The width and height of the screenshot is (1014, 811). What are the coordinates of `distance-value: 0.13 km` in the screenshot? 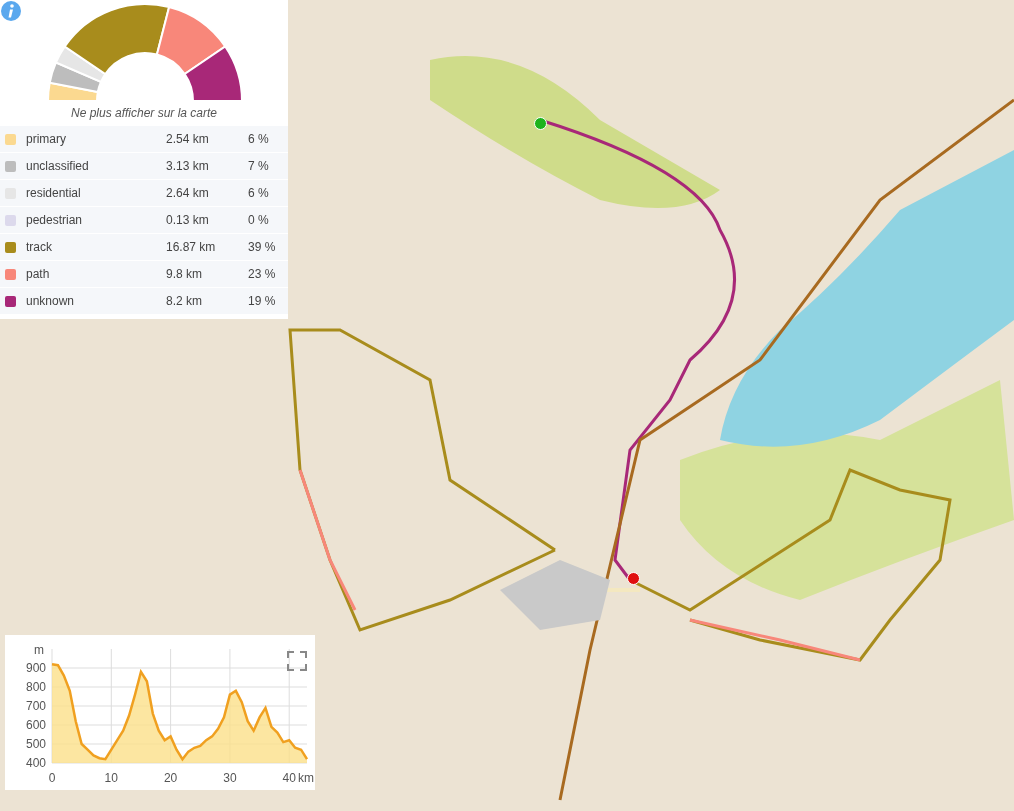 It's located at (188, 220).